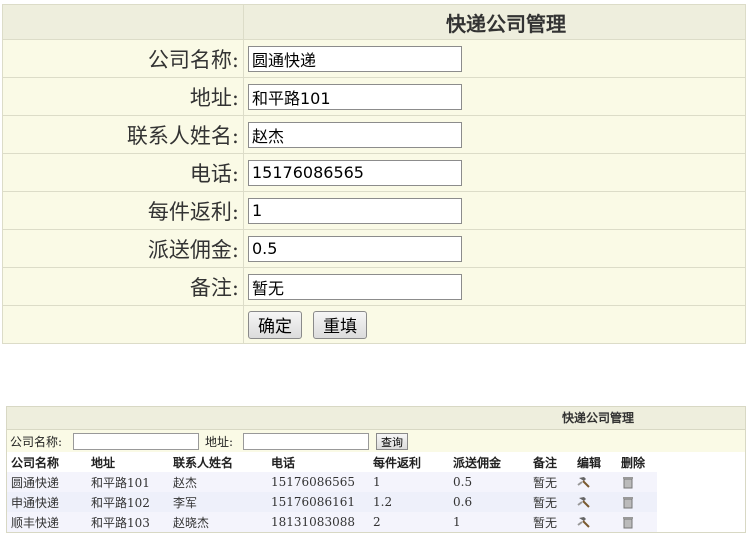 The width and height of the screenshot is (748, 542). I want to click on confirm-button: 确定, so click(275, 324).